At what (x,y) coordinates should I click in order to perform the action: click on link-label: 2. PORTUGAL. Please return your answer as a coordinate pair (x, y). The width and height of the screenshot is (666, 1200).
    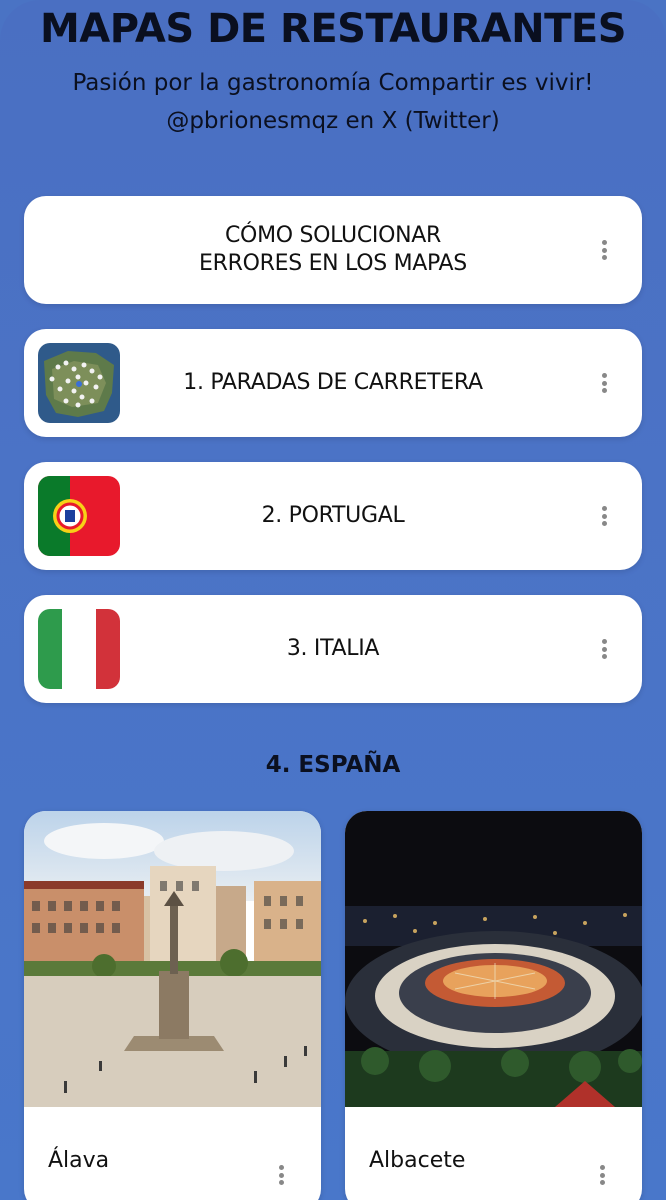
    Looking at the image, I should click on (333, 515).